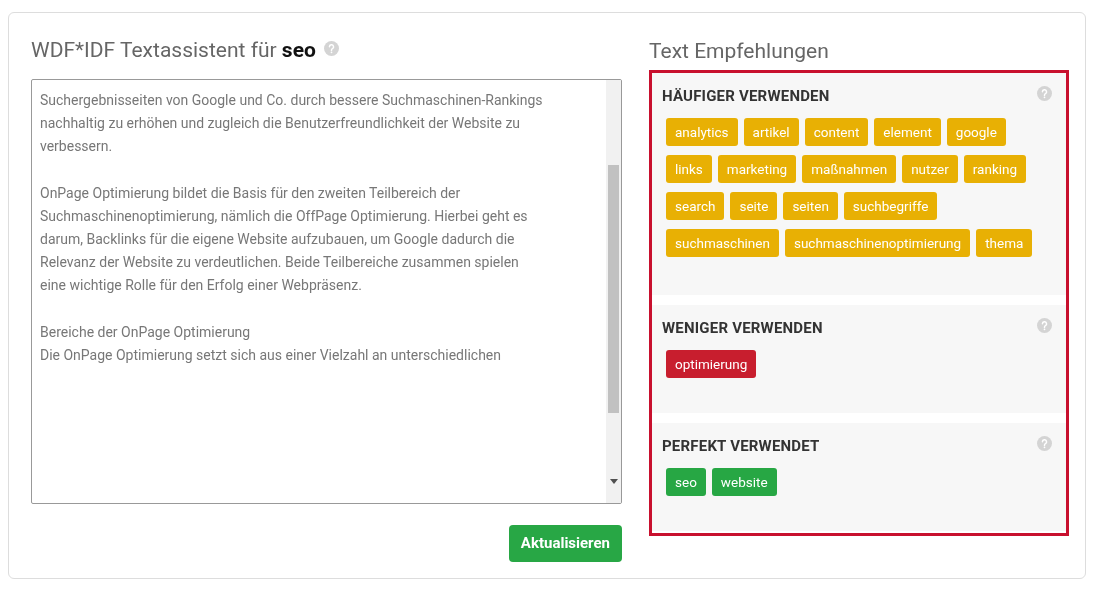 The image size is (1101, 594). What do you see at coordinates (746, 96) in the screenshot?
I see `group-title: HÄUFIGER VERWENDEN` at bounding box center [746, 96].